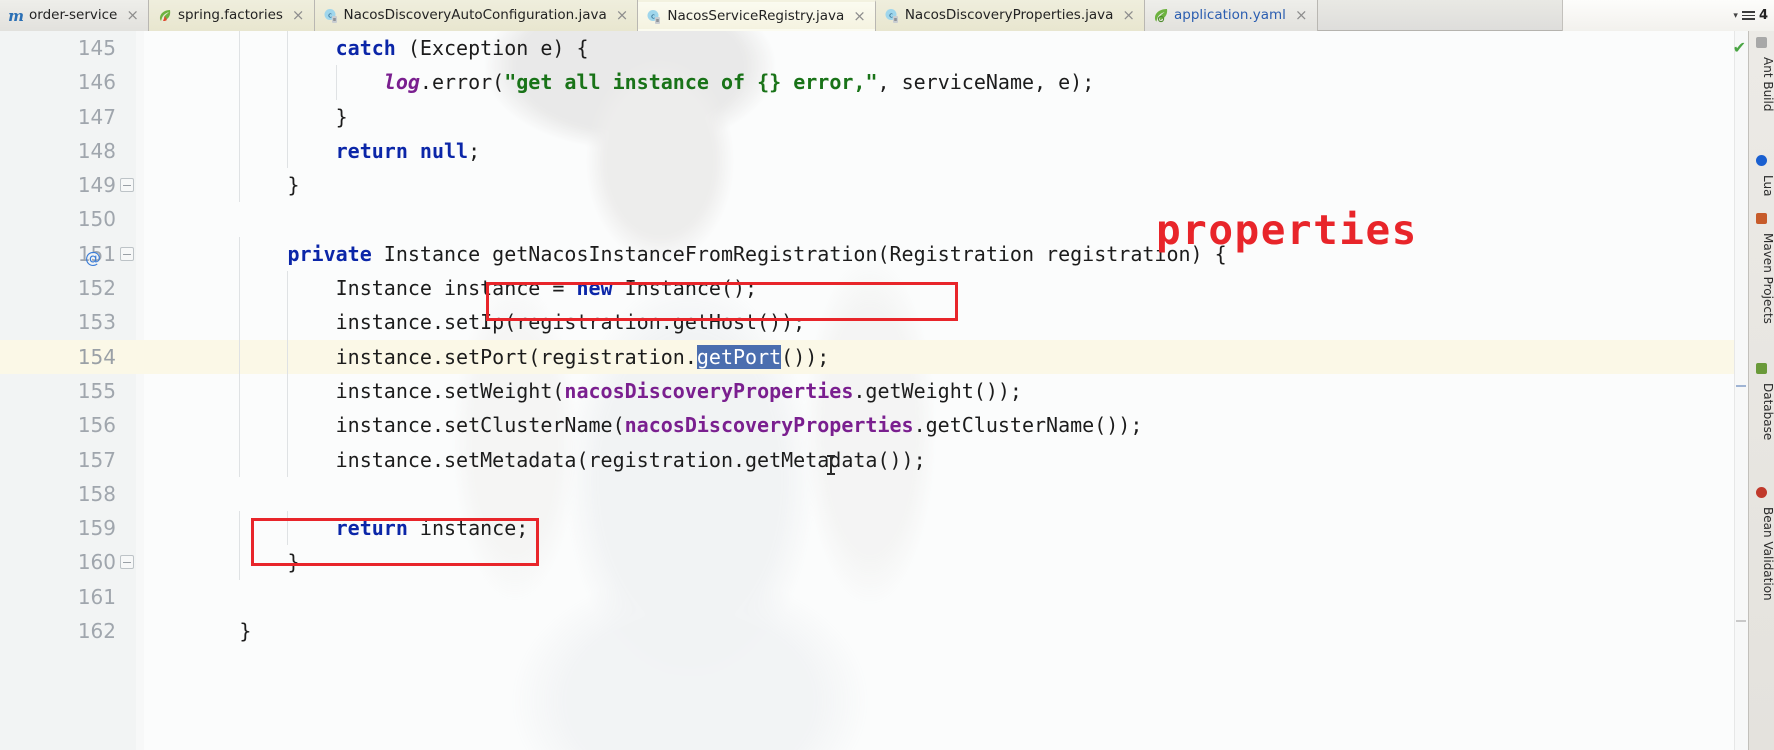  I want to click on code-line: 160}, so click(887, 562).